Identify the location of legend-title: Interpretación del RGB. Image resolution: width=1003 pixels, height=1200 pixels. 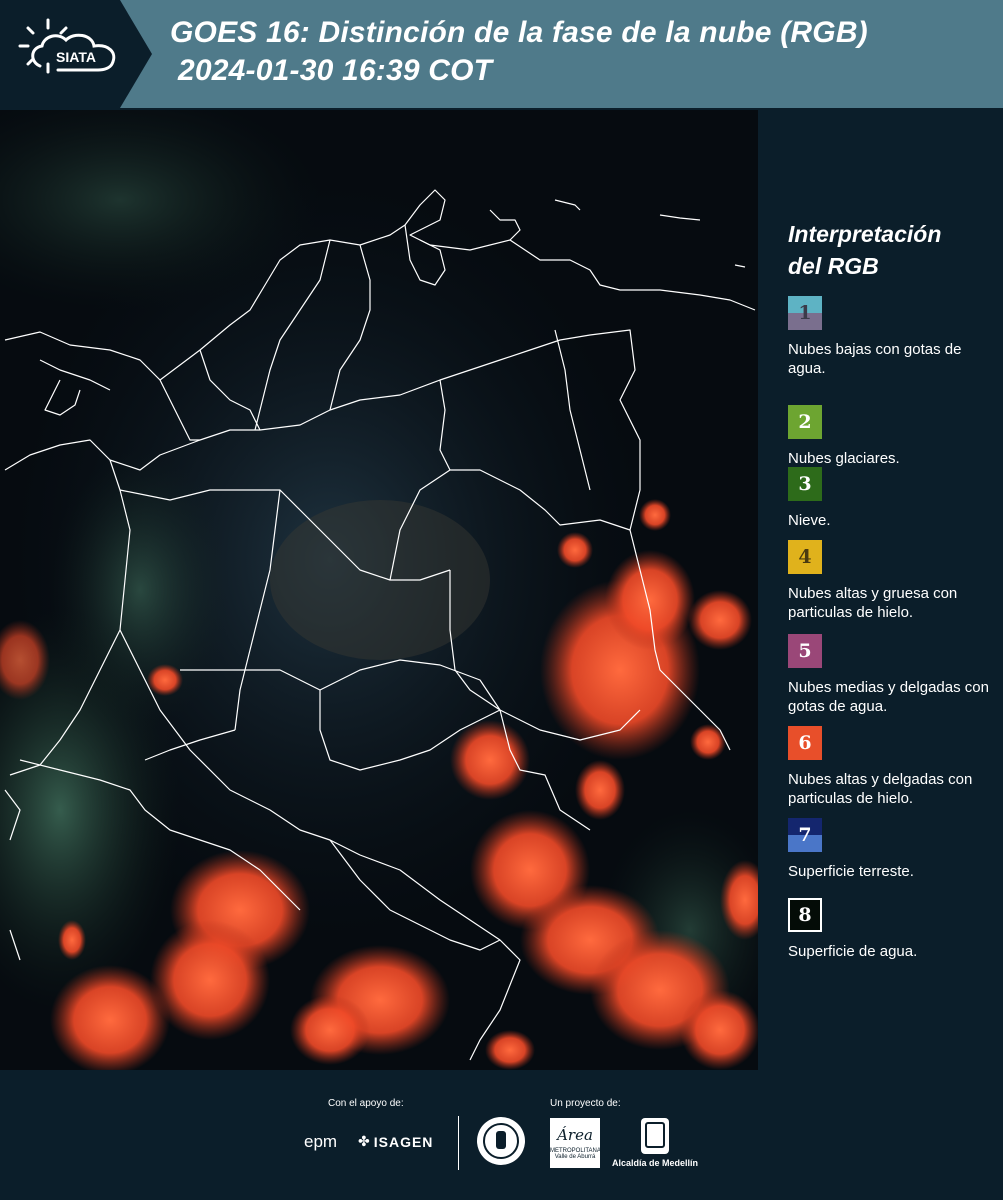
(864, 250).